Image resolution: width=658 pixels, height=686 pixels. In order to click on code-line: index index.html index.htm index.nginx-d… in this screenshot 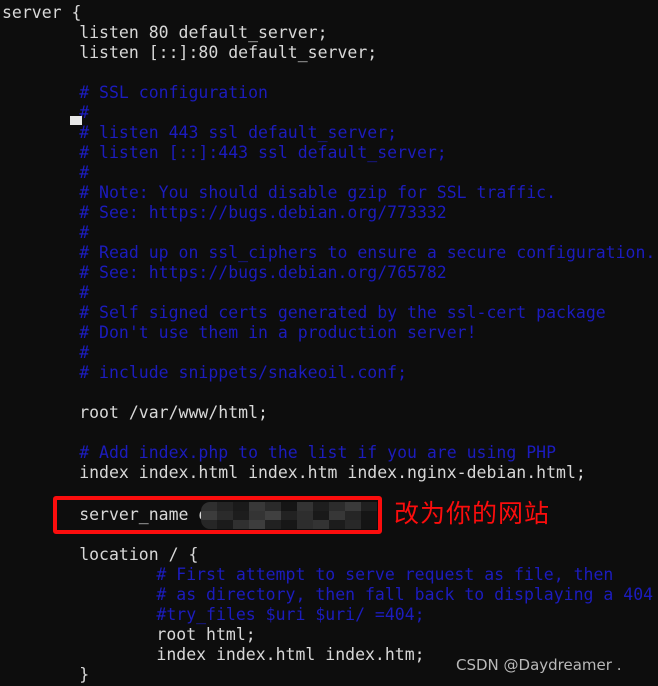, I will do `click(332, 472)`.